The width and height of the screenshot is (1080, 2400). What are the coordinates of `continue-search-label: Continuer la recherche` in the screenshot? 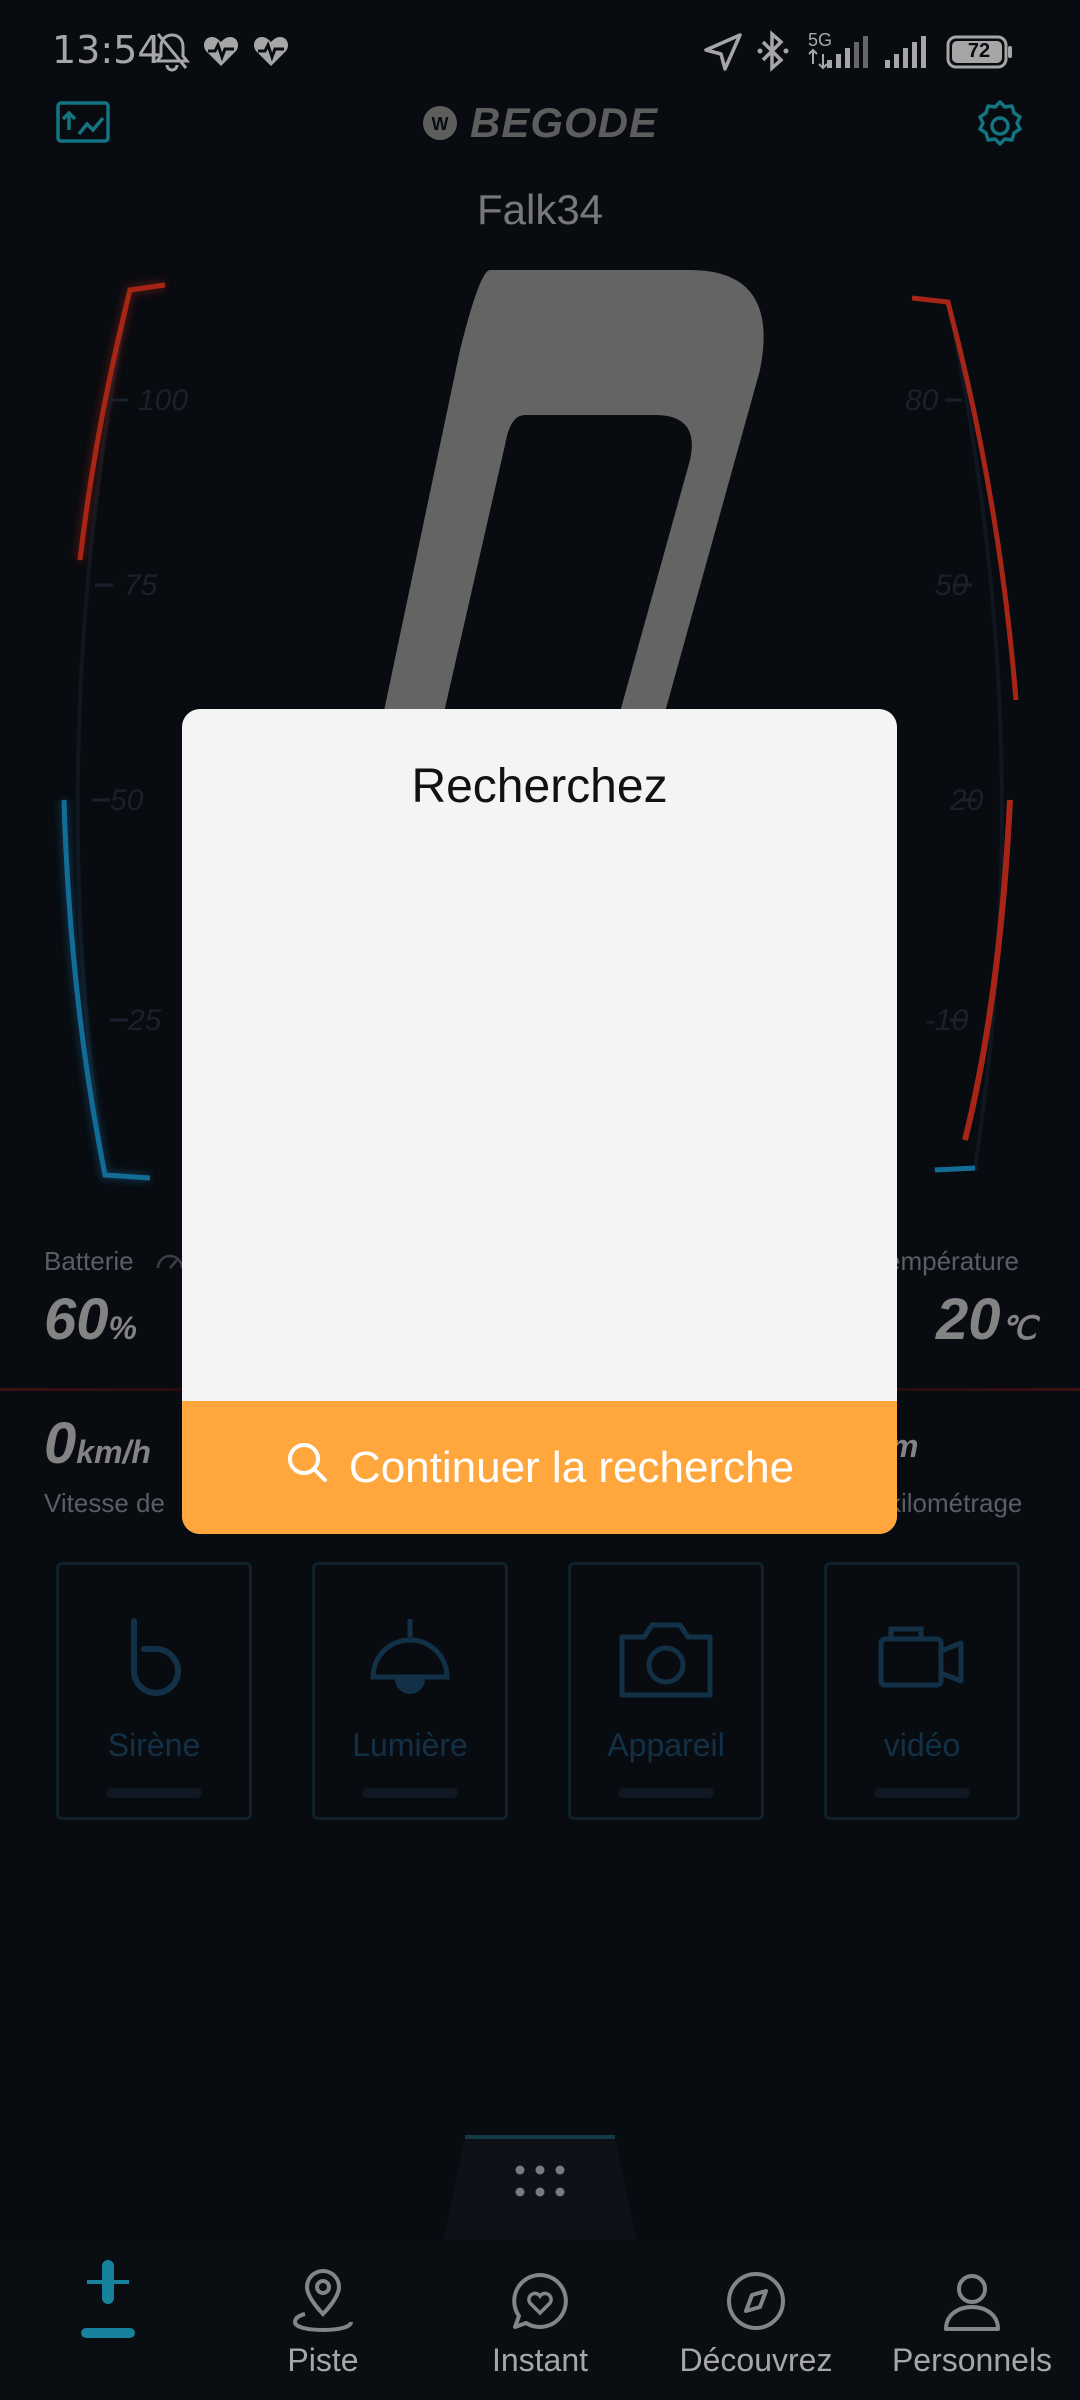 It's located at (571, 1467).